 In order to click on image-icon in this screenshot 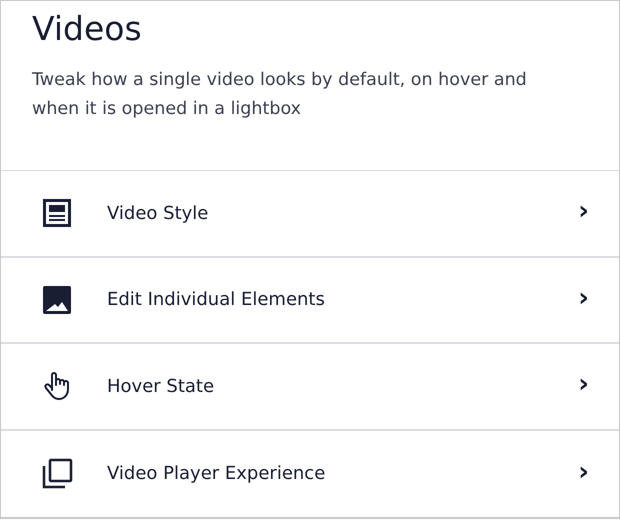, I will do `click(57, 300)`.